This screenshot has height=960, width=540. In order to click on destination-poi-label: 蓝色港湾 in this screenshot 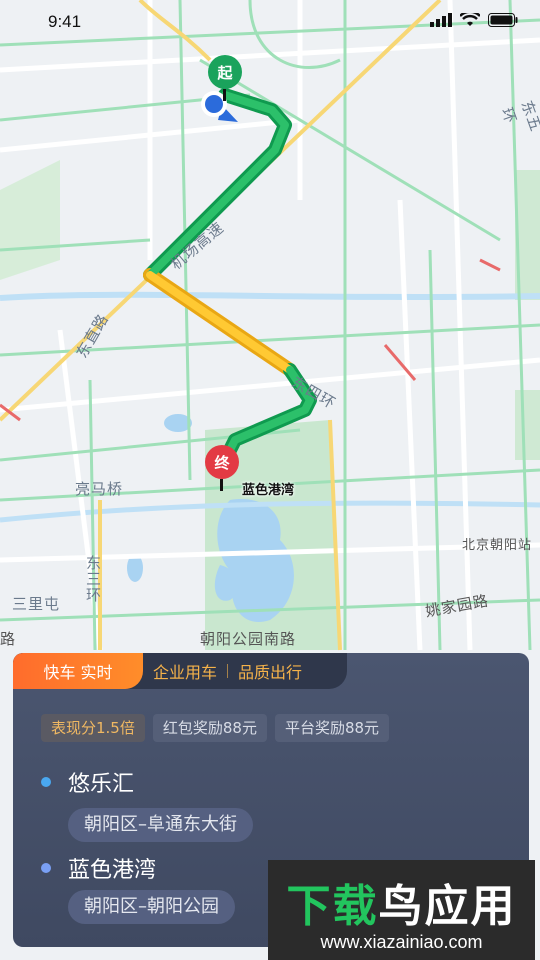, I will do `click(268, 490)`.